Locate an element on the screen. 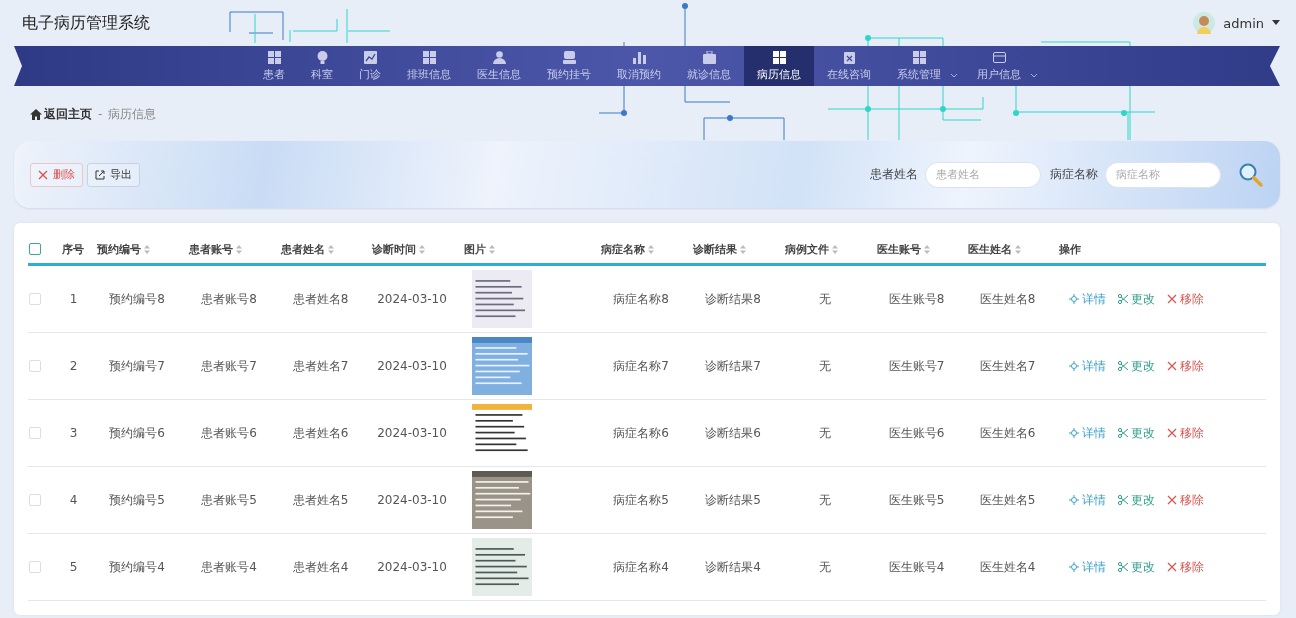  column-header: 病例文件 is located at coordinates (807, 249).